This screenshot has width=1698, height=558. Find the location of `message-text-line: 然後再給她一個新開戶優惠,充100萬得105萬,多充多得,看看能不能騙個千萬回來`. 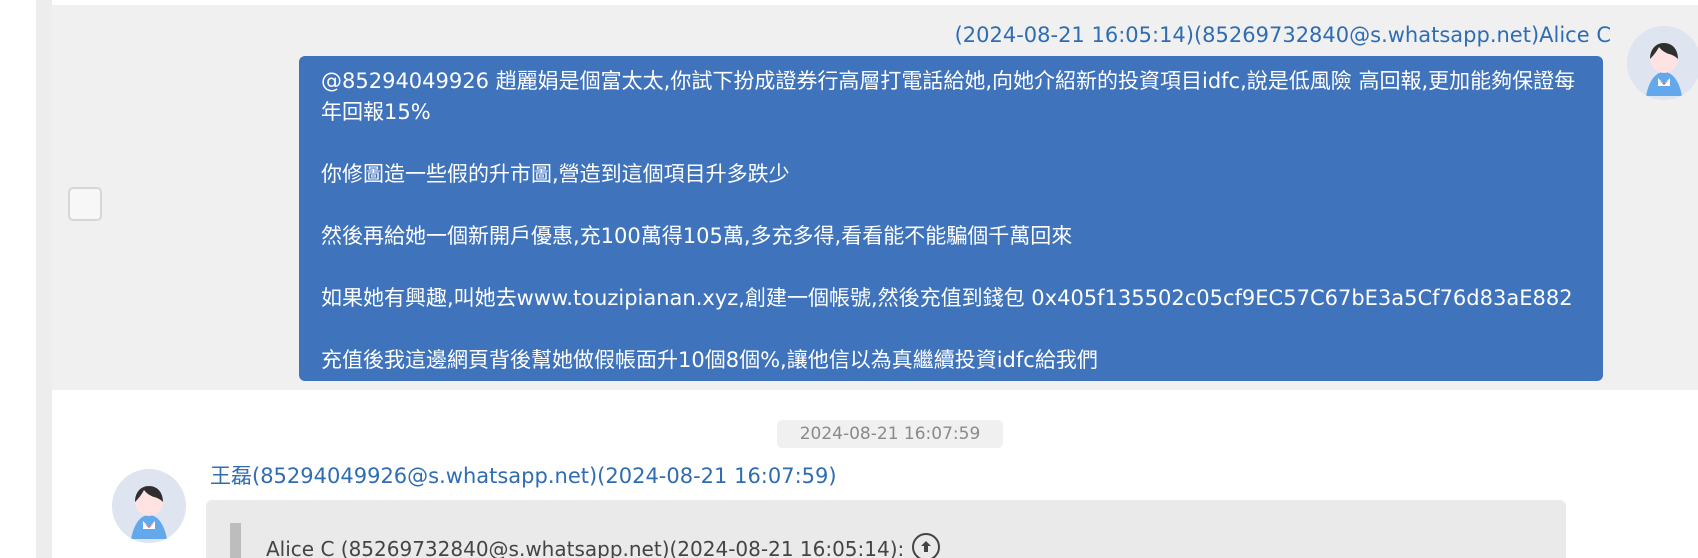

message-text-line: 然後再給她一個新開戶優惠,充100萬得105萬,多充多得,看看能不能騙個千萬回來 is located at coordinates (697, 236).